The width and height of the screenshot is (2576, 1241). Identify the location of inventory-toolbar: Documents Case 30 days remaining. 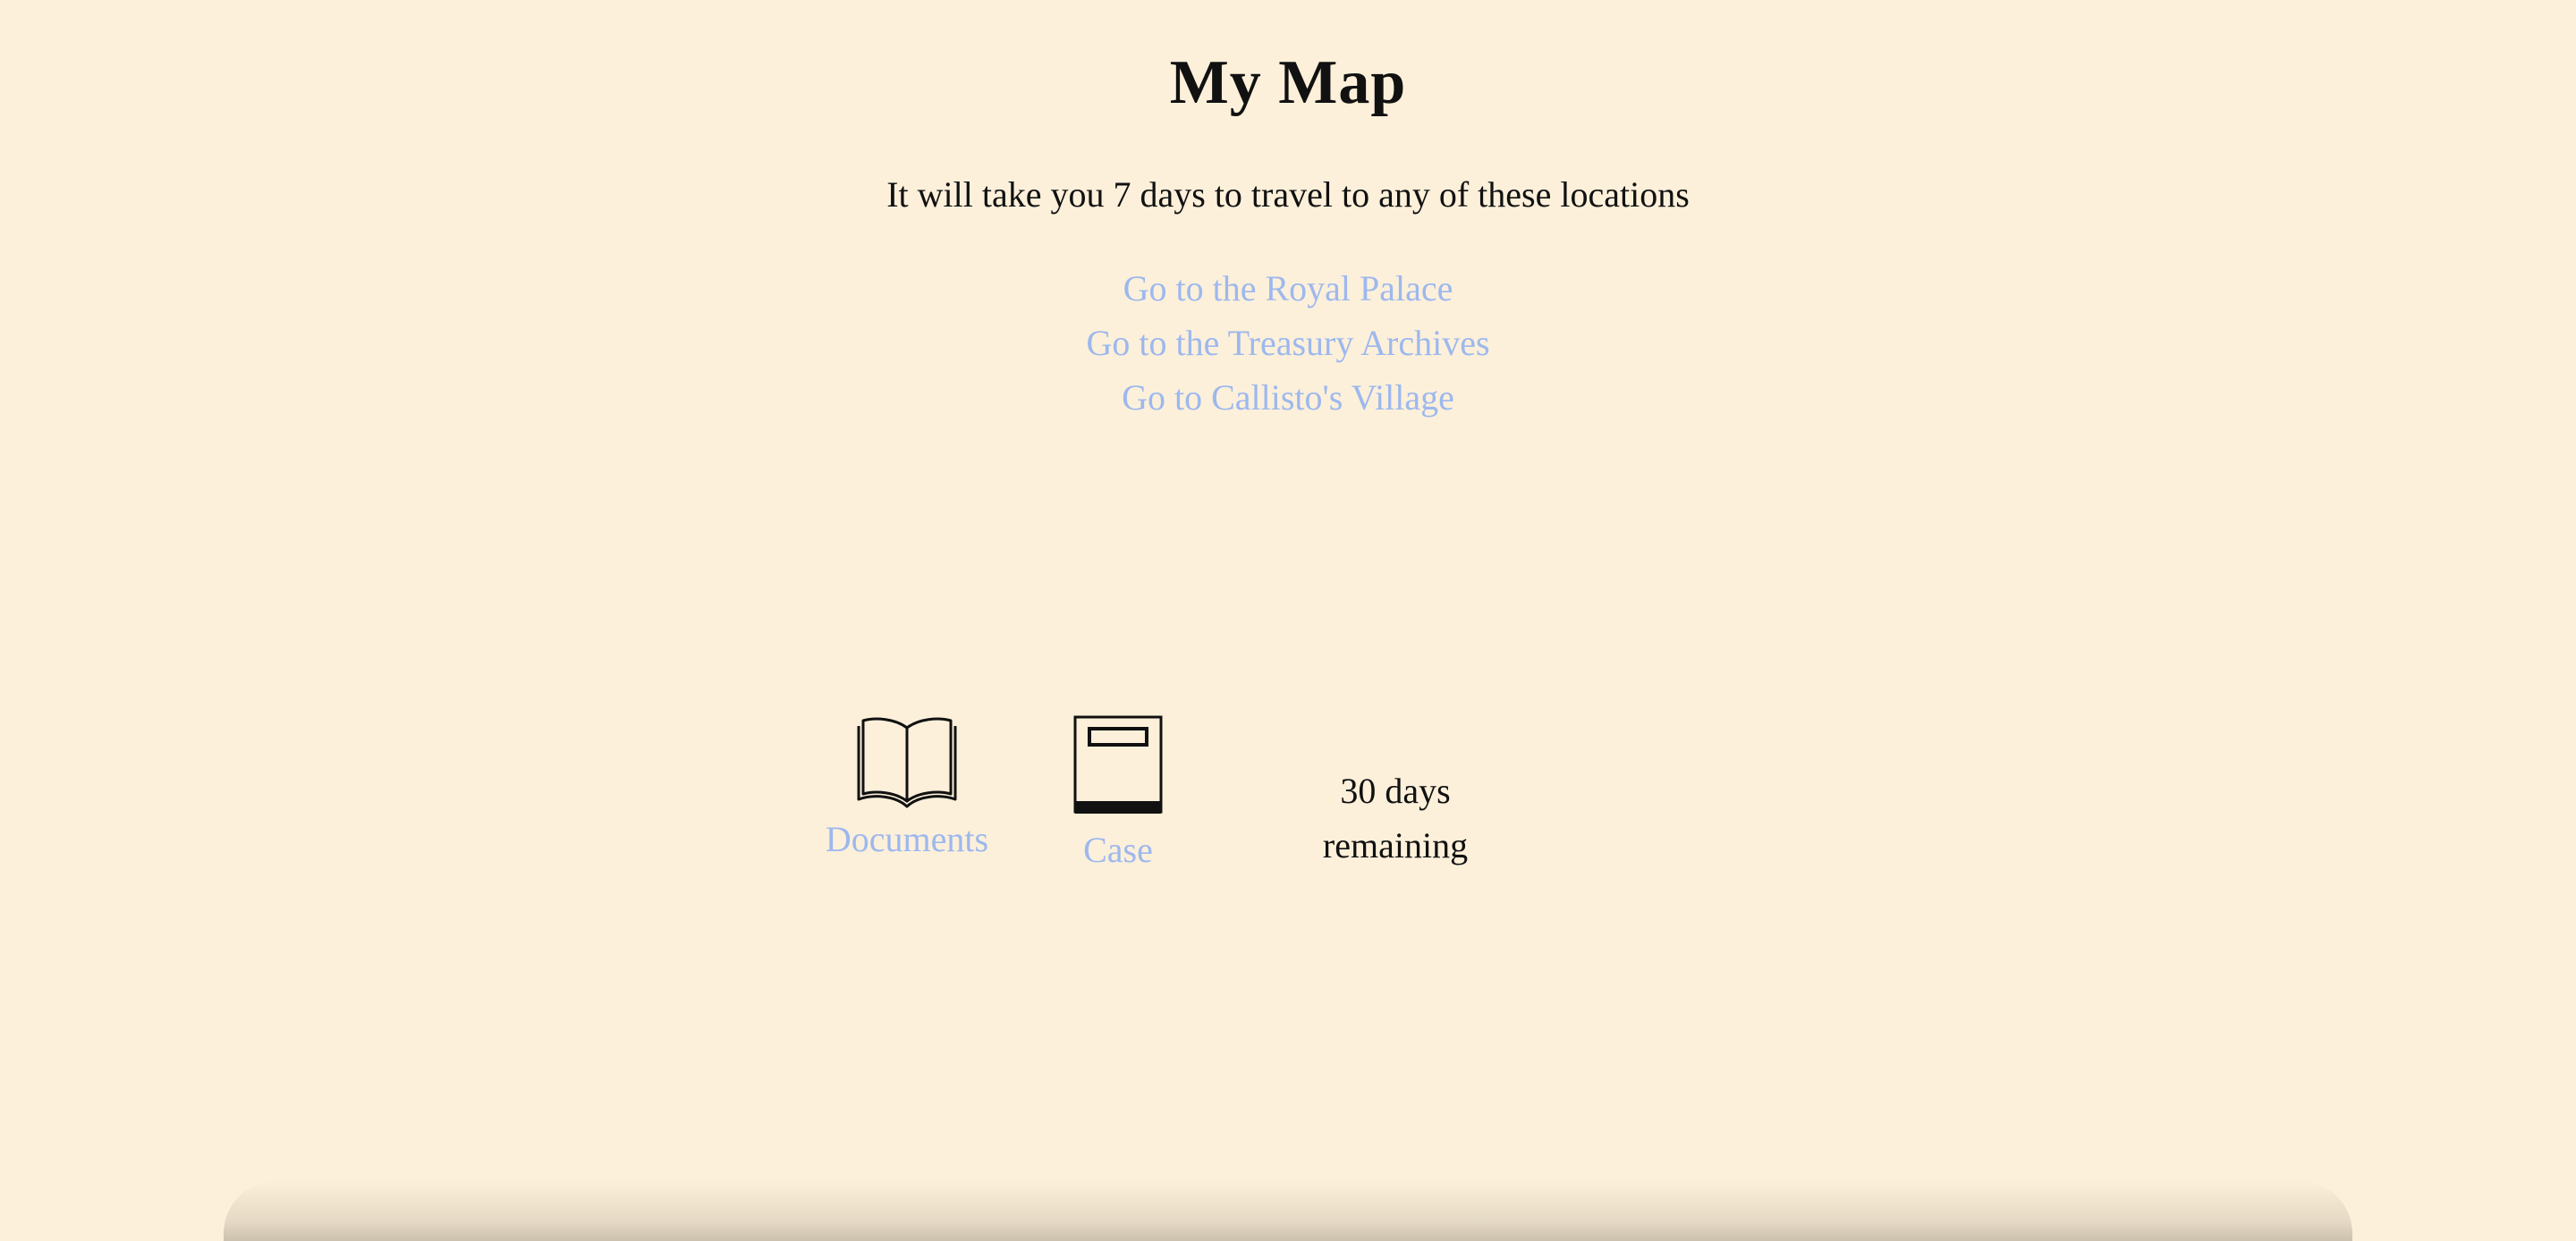
(1288, 804).